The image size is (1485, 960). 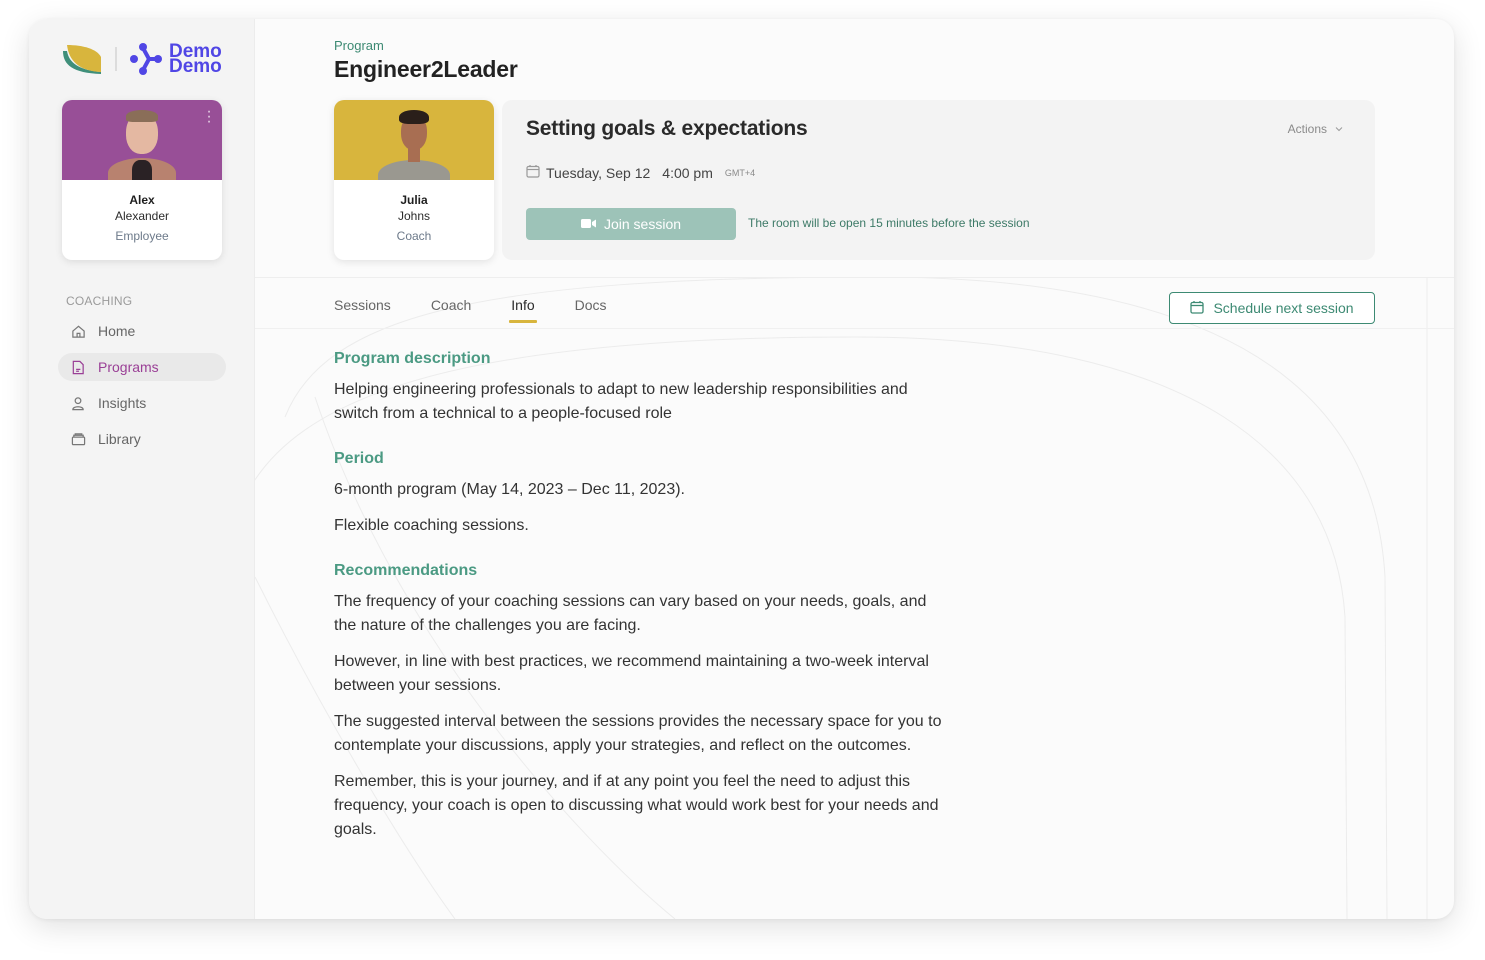 I want to click on document-icon, so click(x=78, y=367).